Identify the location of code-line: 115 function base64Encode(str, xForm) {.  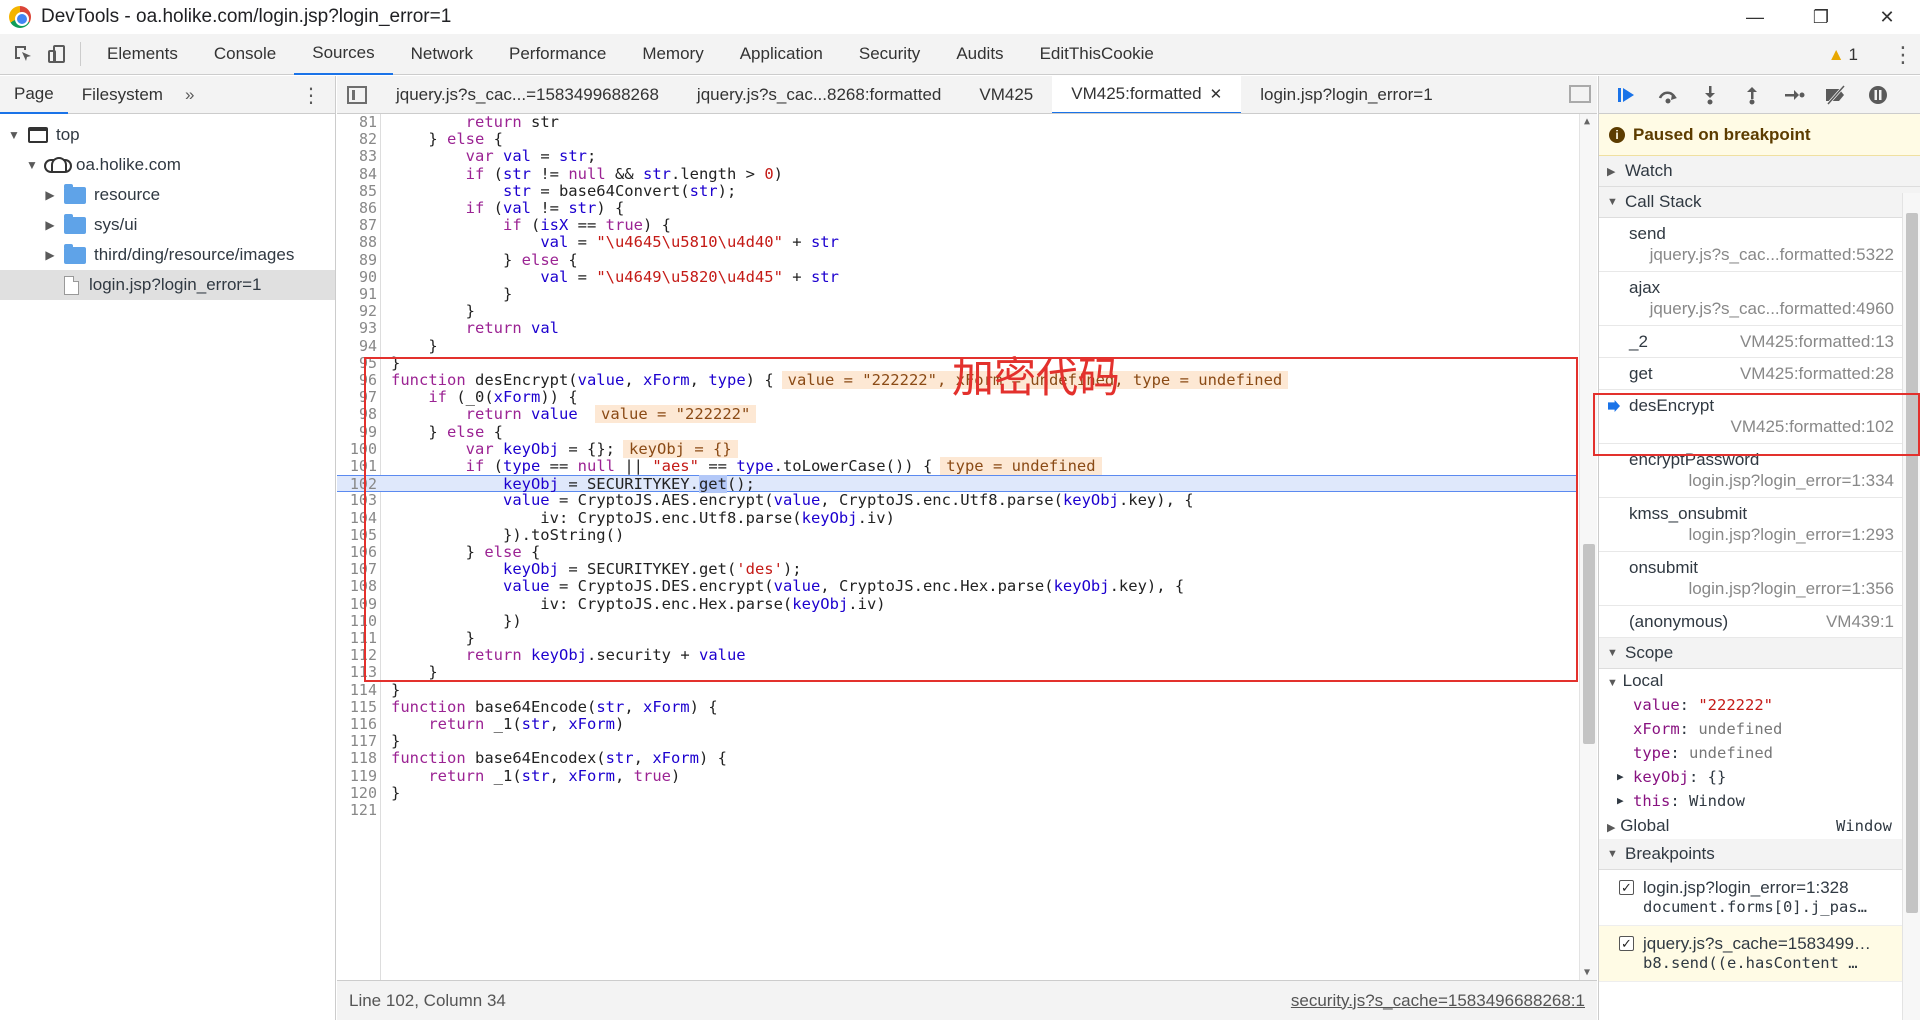
(957, 707).